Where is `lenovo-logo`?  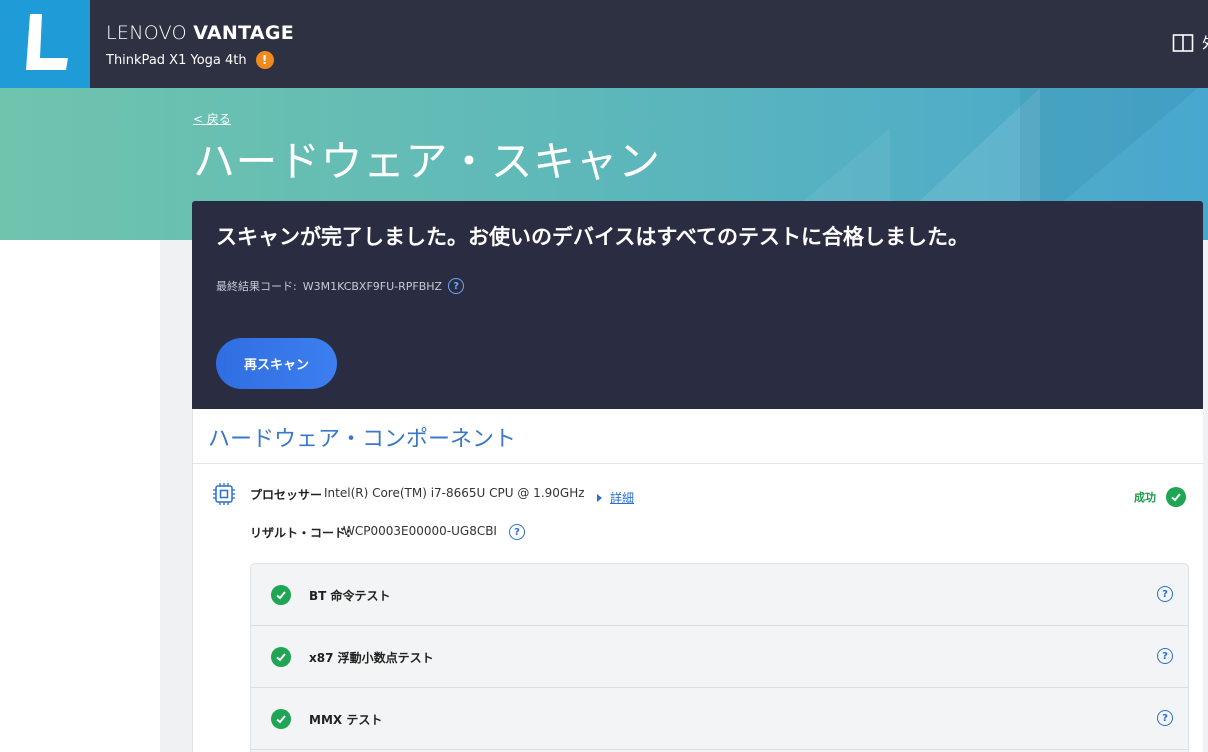 lenovo-logo is located at coordinates (45, 44).